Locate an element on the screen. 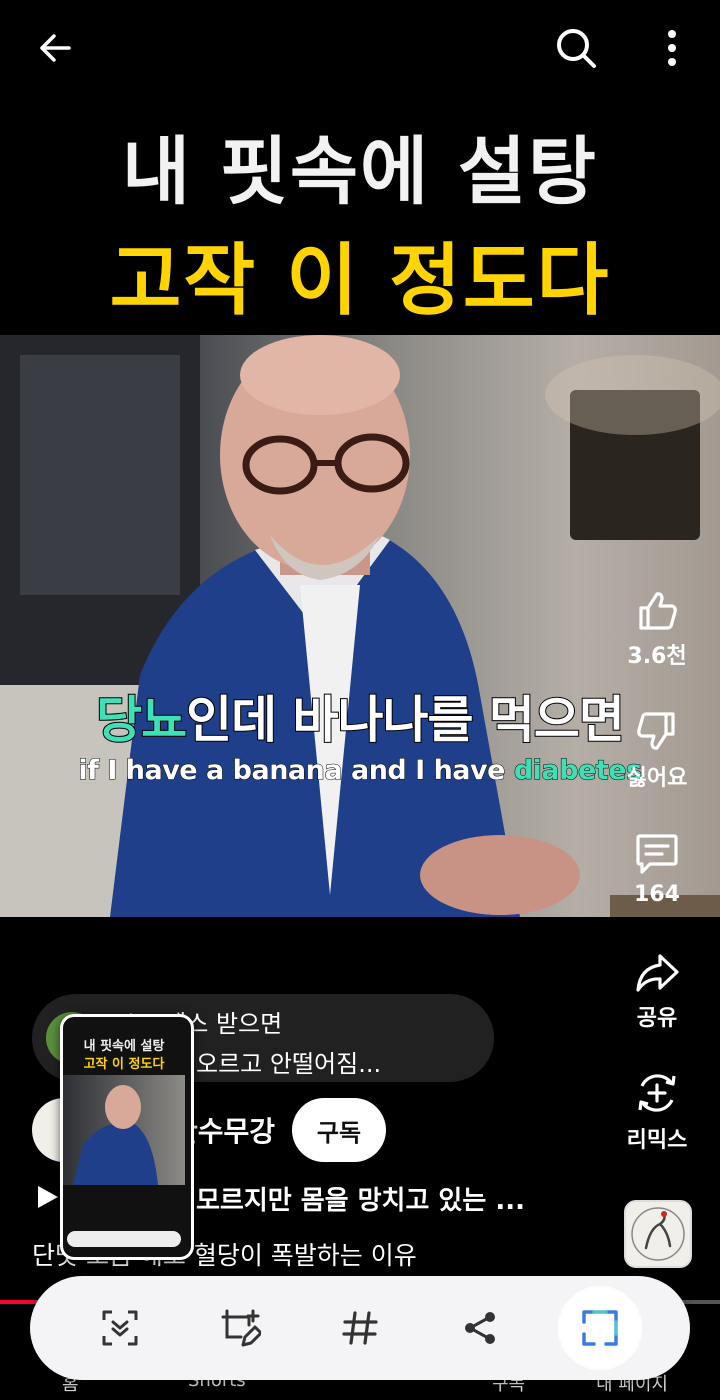  subtitle-korean-highlight: 당뇨 is located at coordinates (141, 720).